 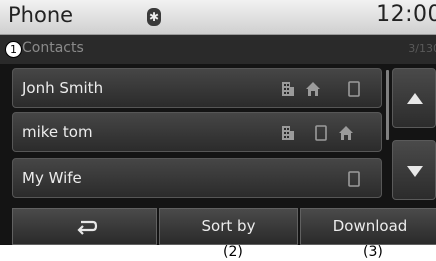 What do you see at coordinates (228, 226) in the screenshot?
I see `sort-by-button: Sort by` at bounding box center [228, 226].